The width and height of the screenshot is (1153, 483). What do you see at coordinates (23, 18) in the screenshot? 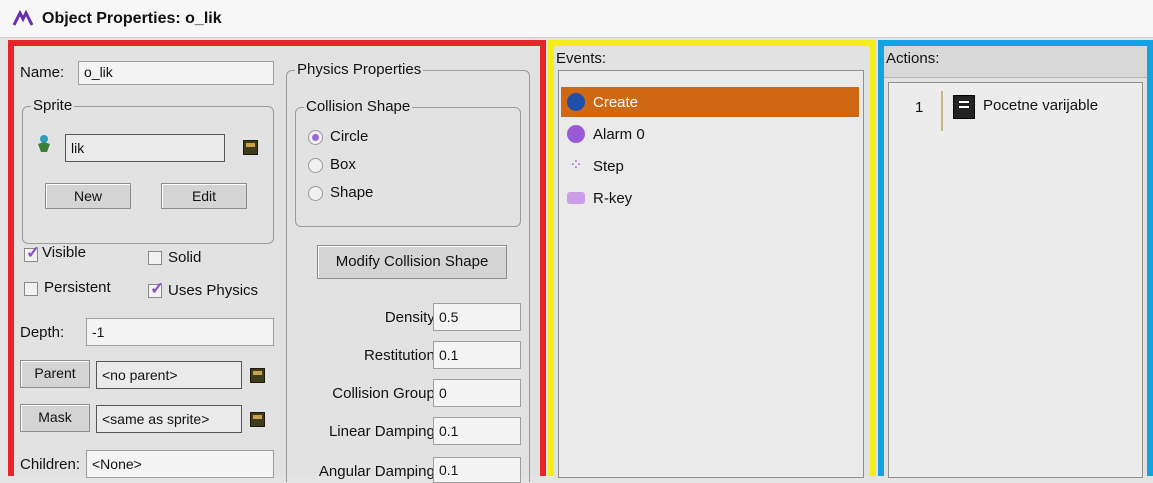
I see `gamemaker-logo-icon` at bounding box center [23, 18].